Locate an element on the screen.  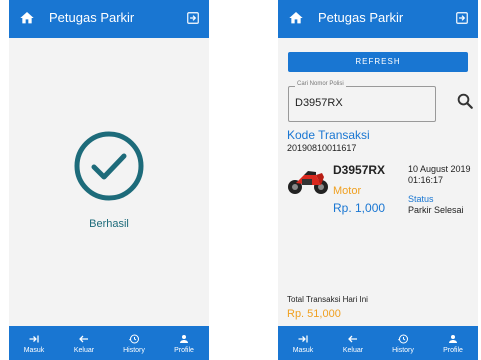
search-icon is located at coordinates (465, 101).